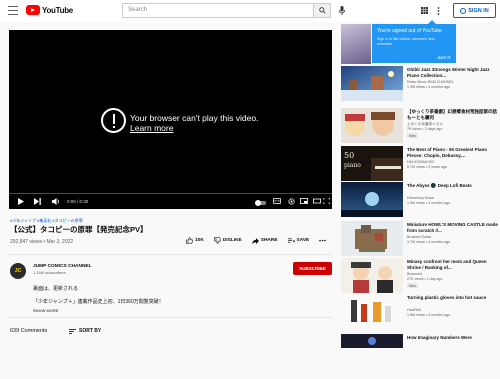 The width and height of the screenshot is (500, 379). Describe the element at coordinates (113, 120) in the screenshot. I see `error-icon` at that location.